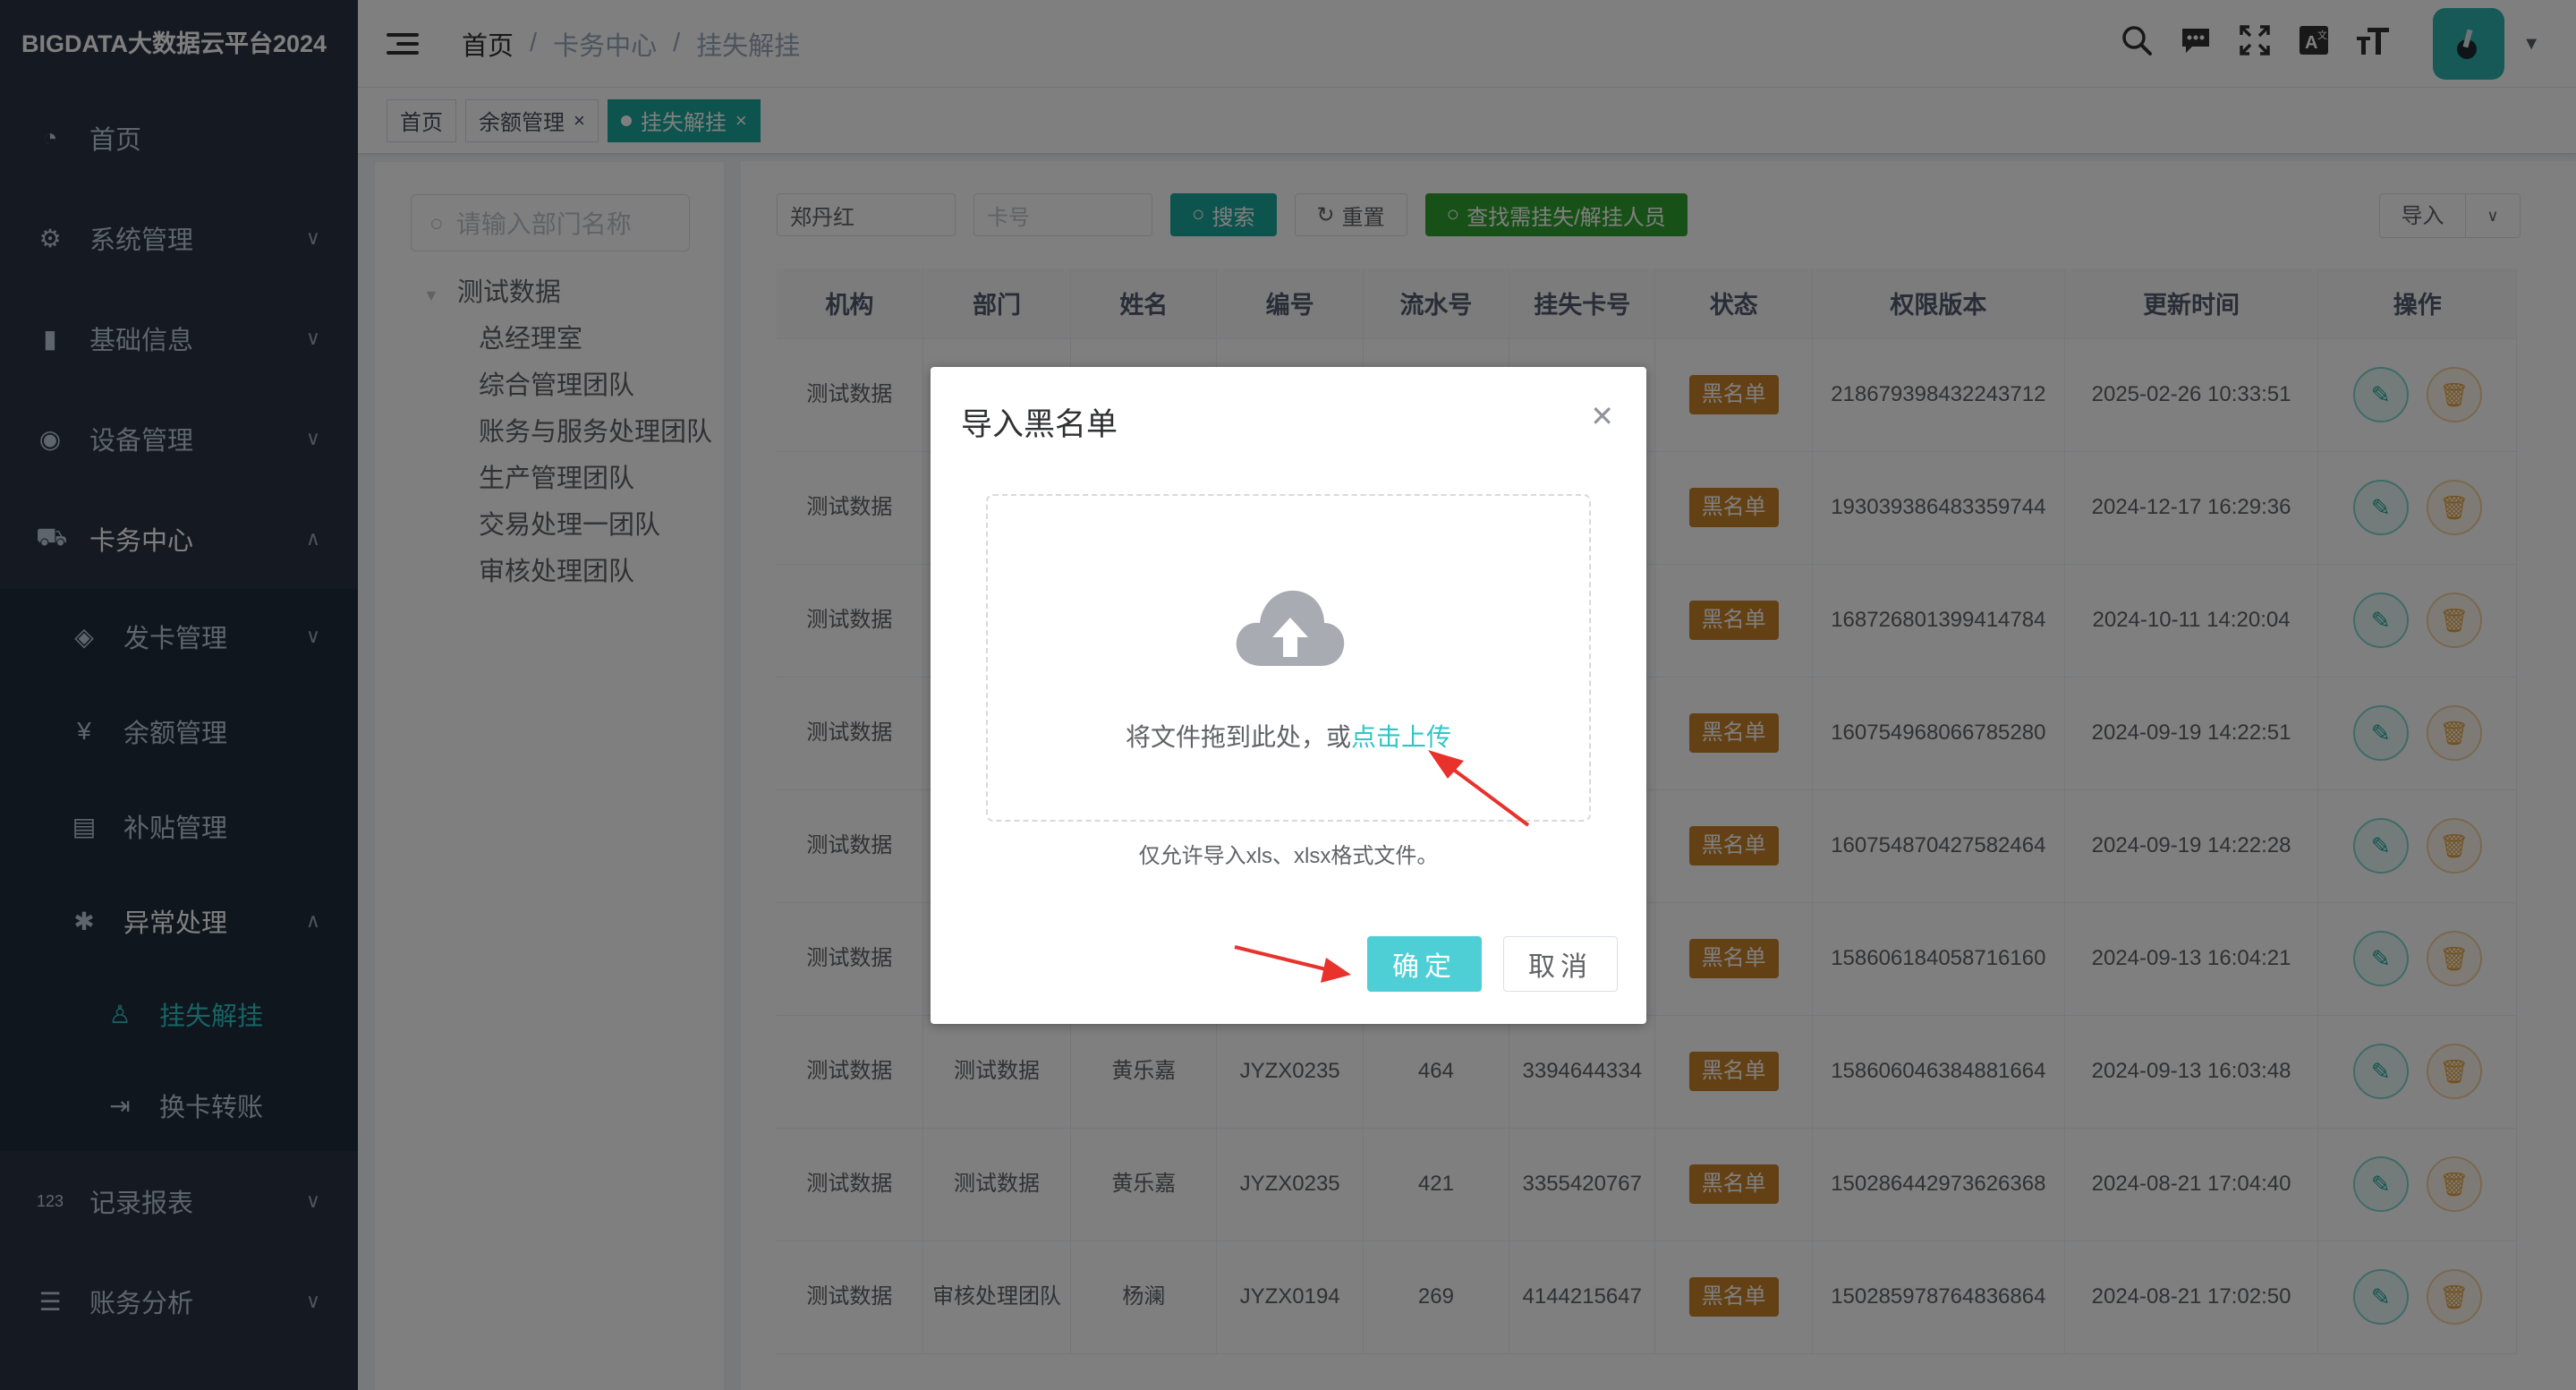  Describe the element at coordinates (1401, 737) in the screenshot. I see `click-upload-link: 点击上传` at that location.